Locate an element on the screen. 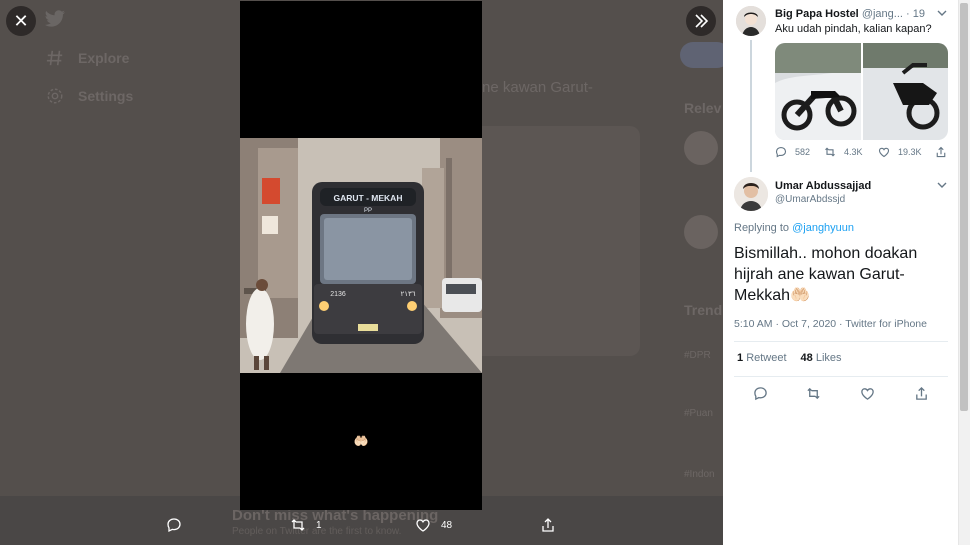 The height and width of the screenshot is (545, 970). retweet-button is located at coordinates (813, 396).